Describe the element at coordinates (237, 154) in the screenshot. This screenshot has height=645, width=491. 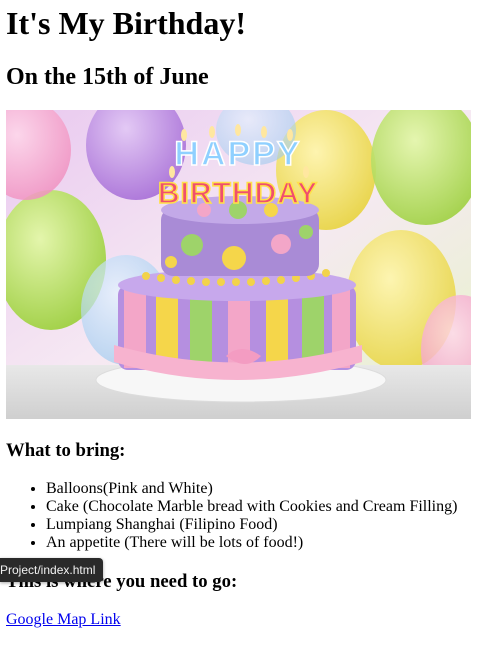
I see `candle-happy: HAPPY` at that location.